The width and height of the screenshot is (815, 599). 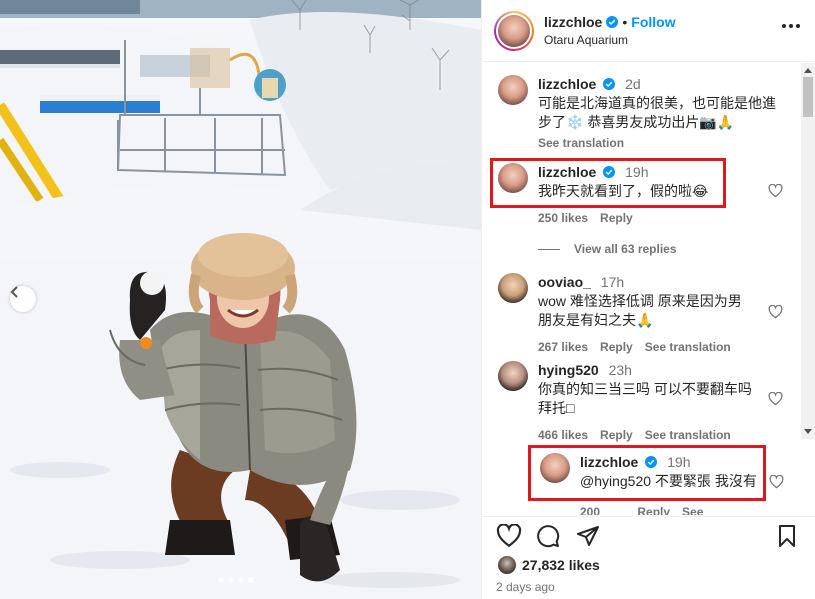 I want to click on post-location: Otaru Aquarium, so click(x=610, y=40).